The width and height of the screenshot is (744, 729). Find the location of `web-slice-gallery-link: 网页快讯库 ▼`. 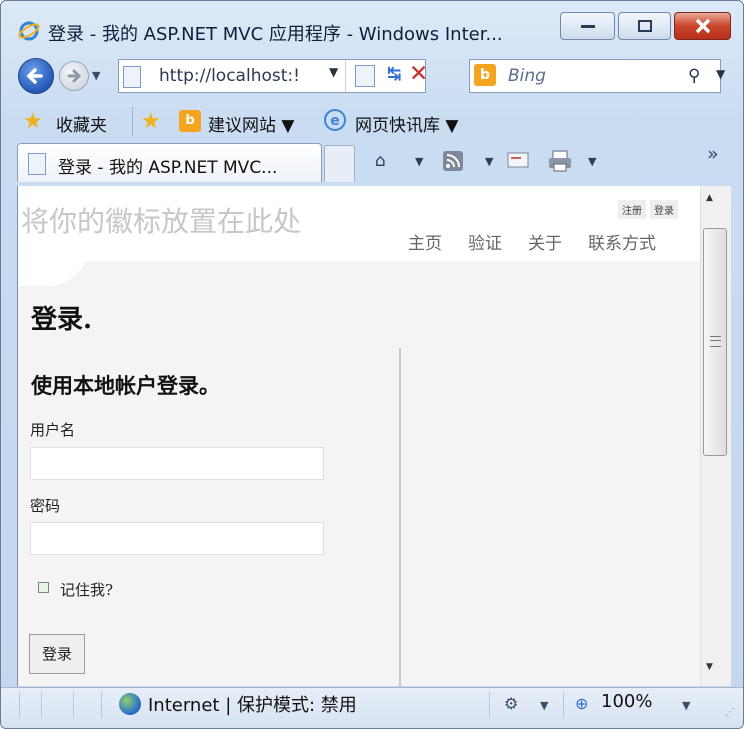

web-slice-gallery-link: 网页快讯库 ▼ is located at coordinates (406, 123).